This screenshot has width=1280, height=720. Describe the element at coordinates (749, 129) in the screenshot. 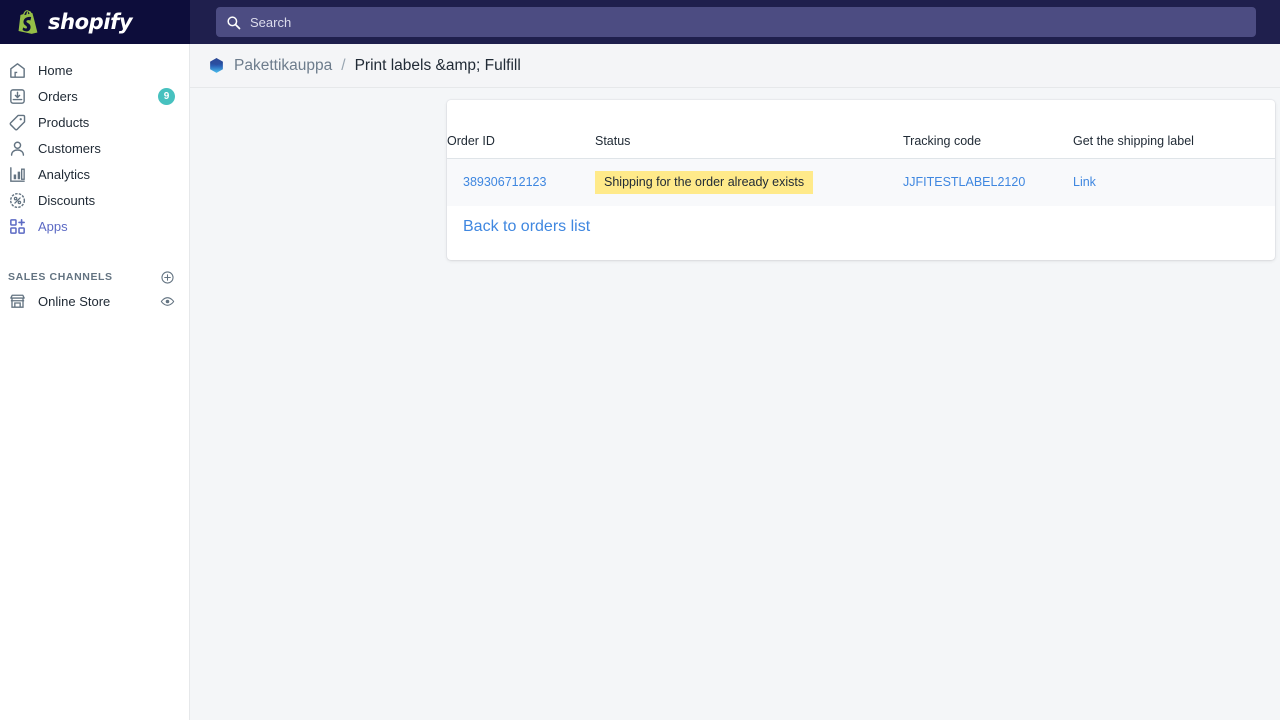

I see `column-header-status: Status` at that location.